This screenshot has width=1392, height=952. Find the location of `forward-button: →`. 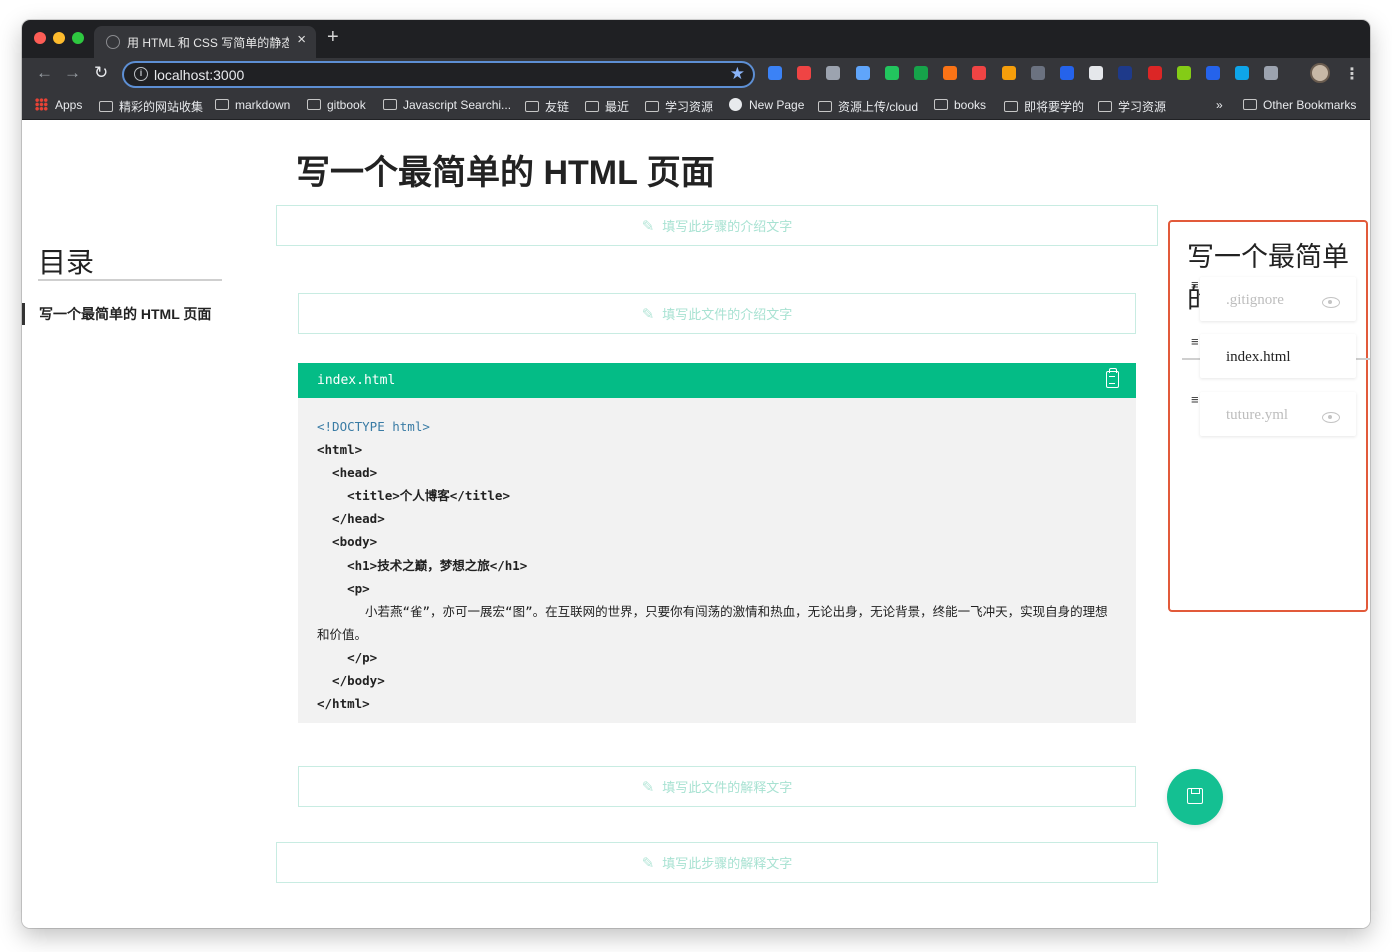

forward-button: → is located at coordinates (72, 73).